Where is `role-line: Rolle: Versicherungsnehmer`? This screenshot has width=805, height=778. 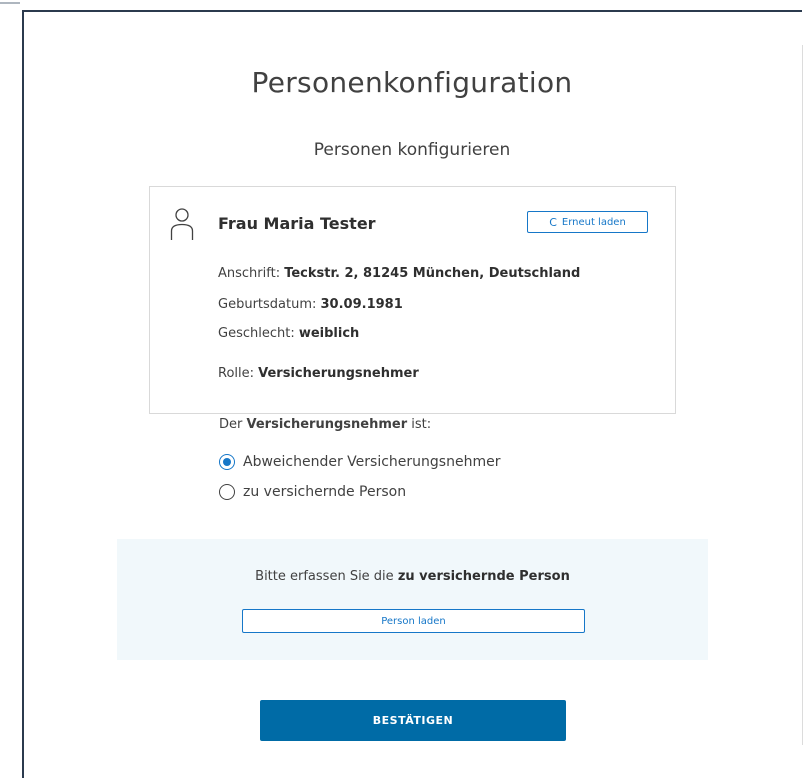
role-line: Rolle: Versicherungsnehmer is located at coordinates (318, 373).